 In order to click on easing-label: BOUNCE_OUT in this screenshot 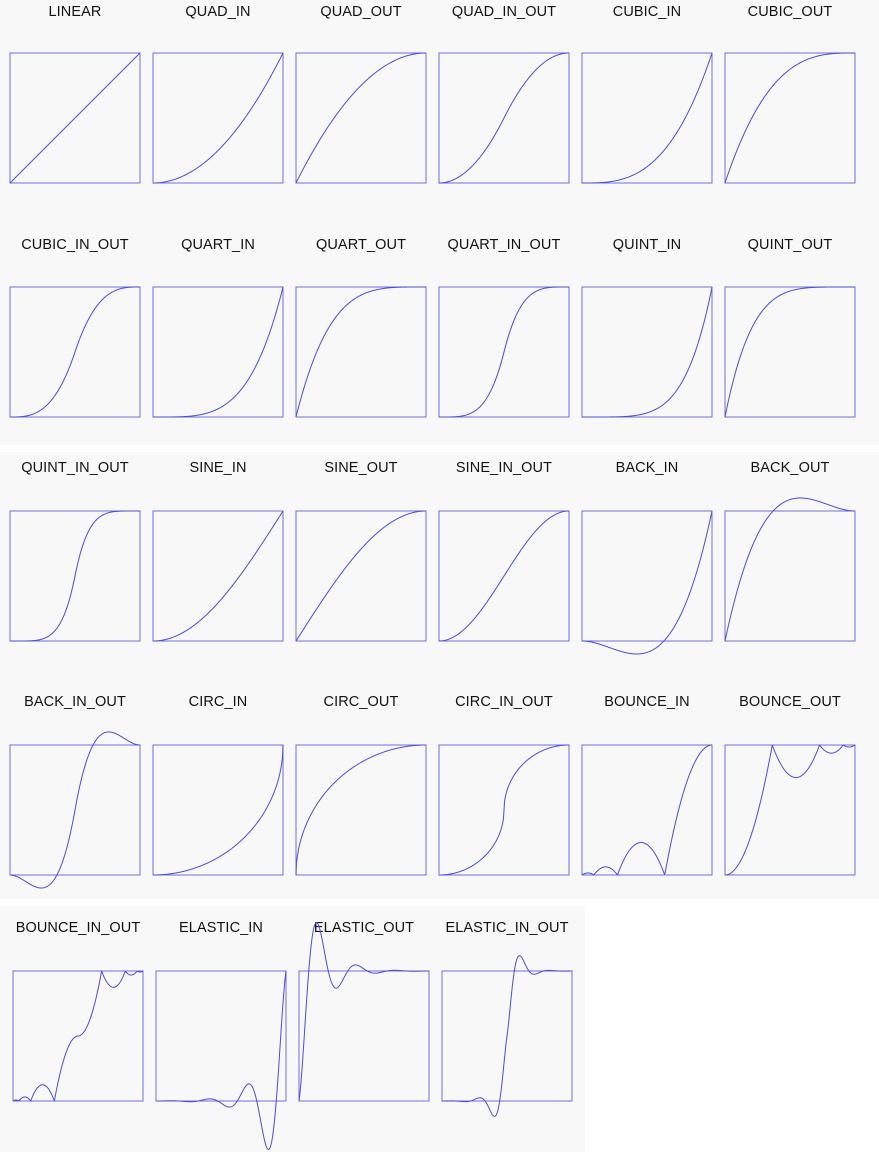, I will do `click(790, 702)`.